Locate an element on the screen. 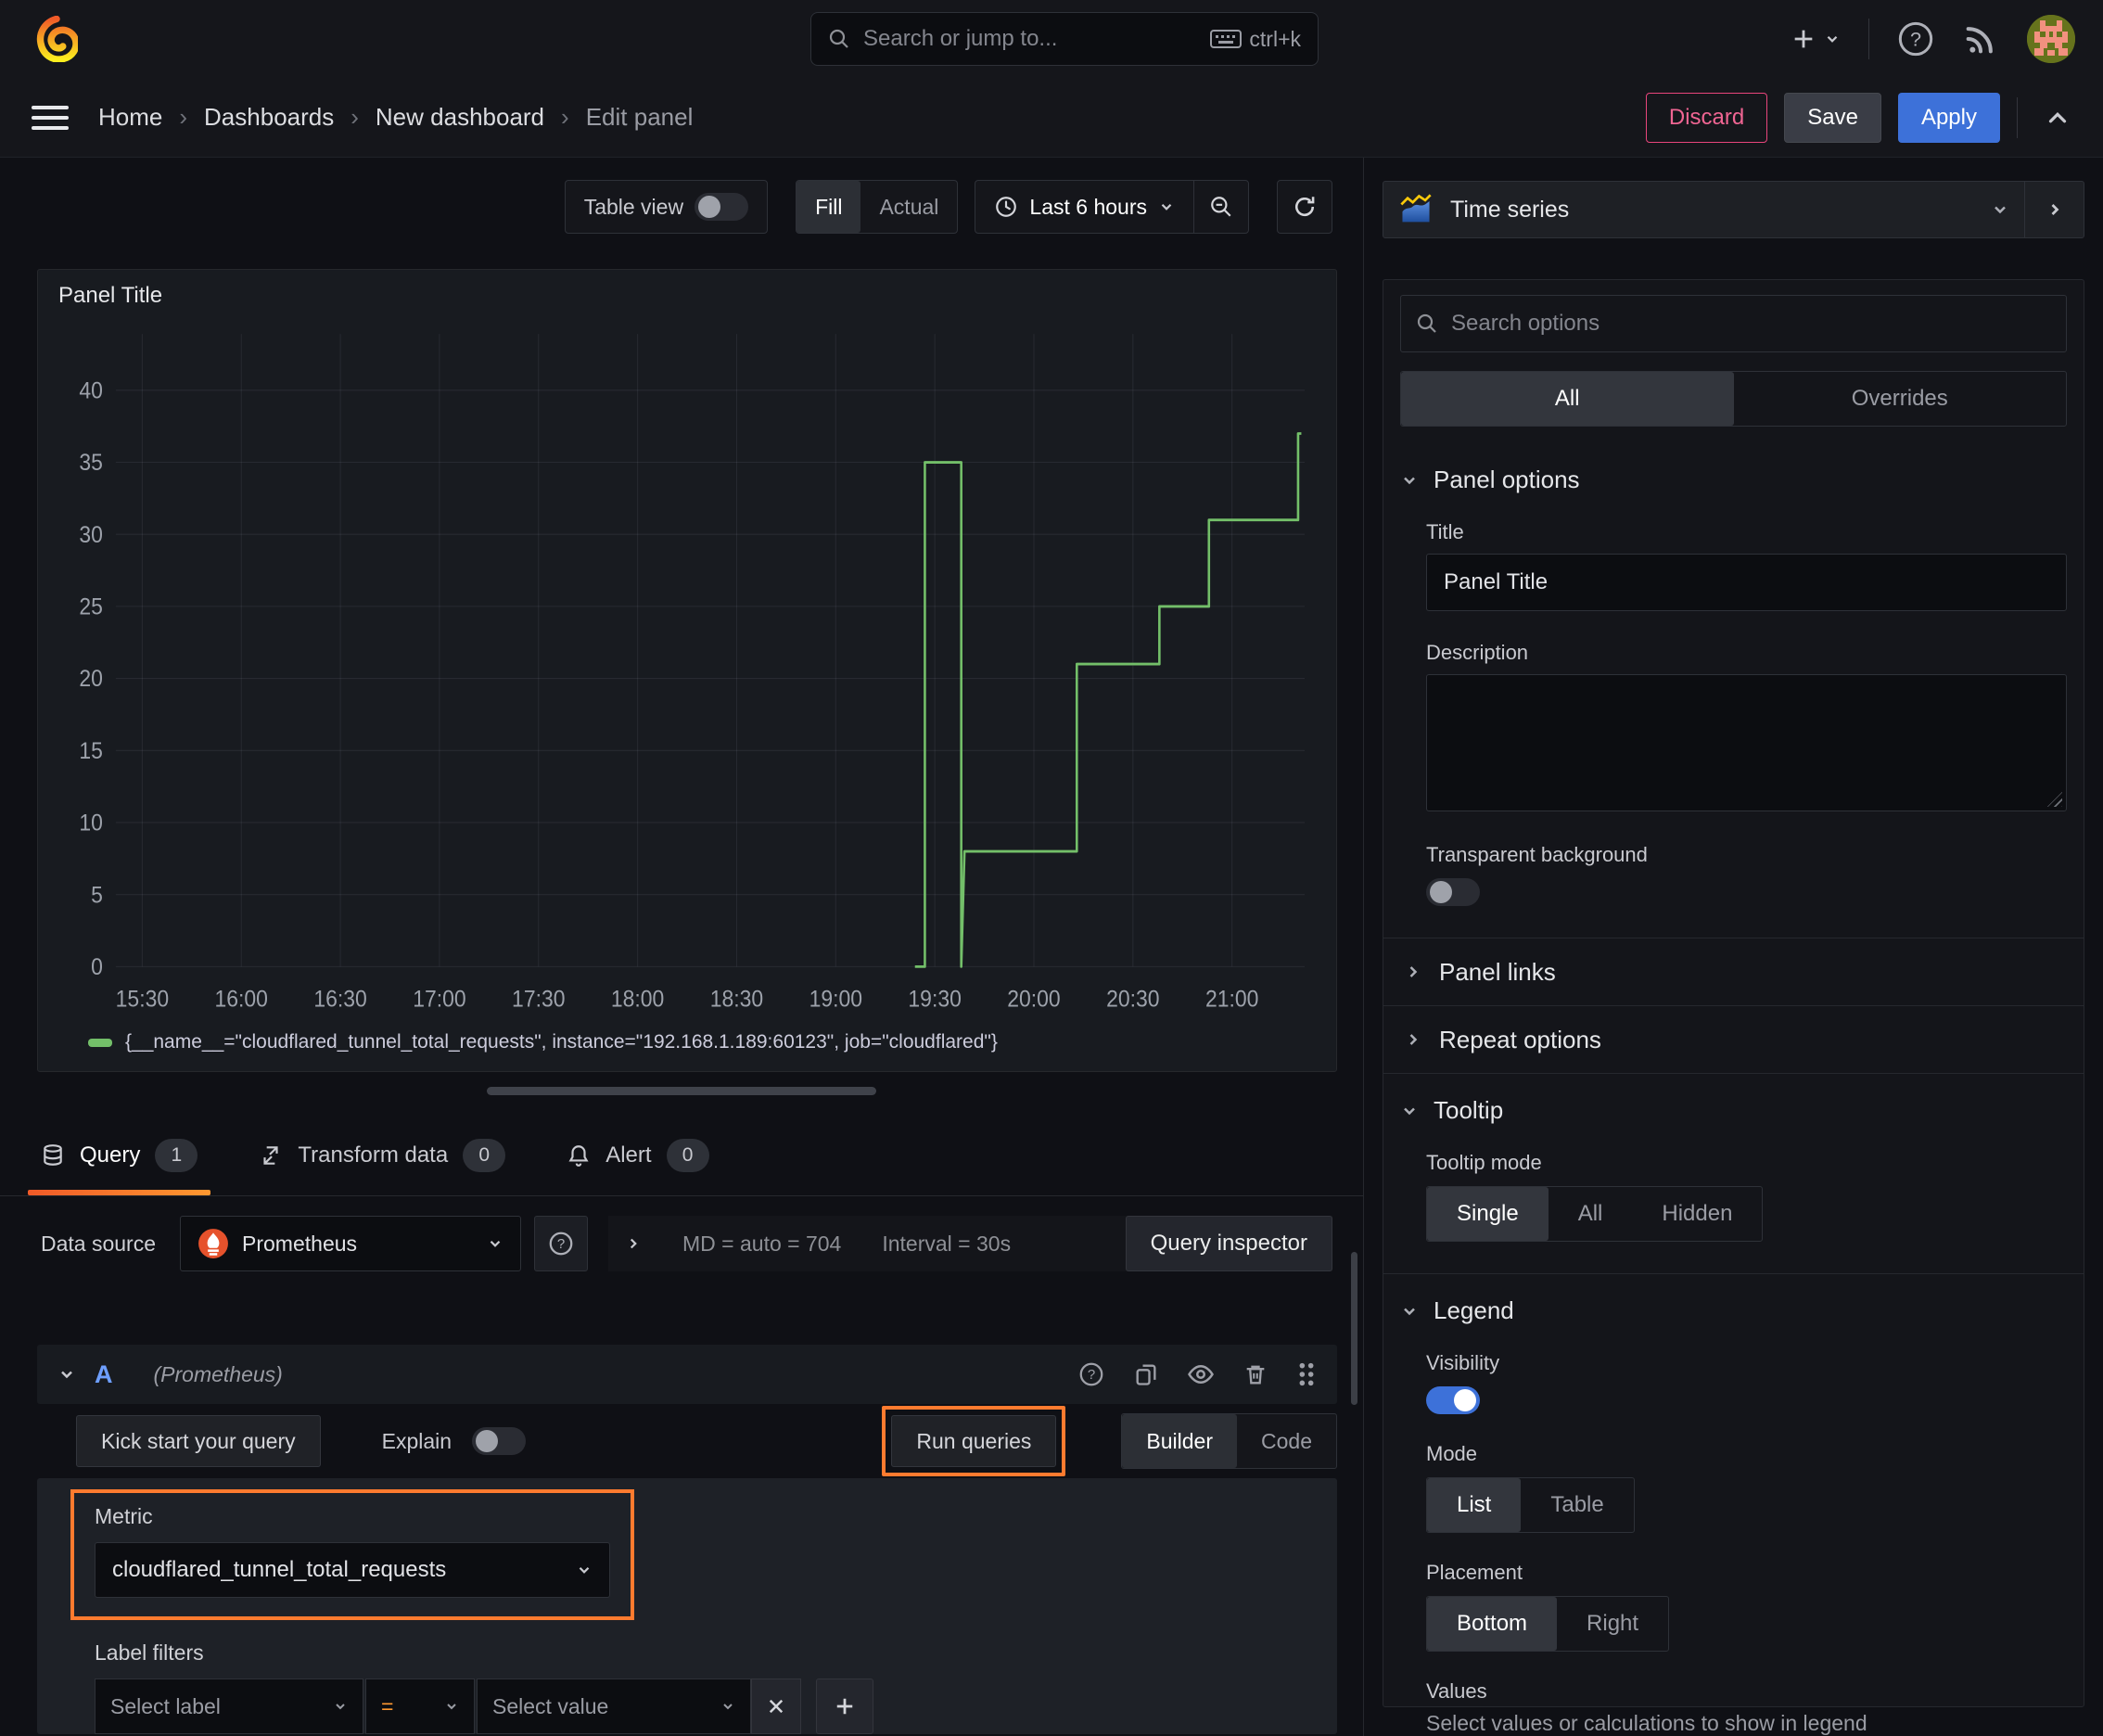 This screenshot has width=2103, height=1736. scrollbar-thumb is located at coordinates (1354, 1328).